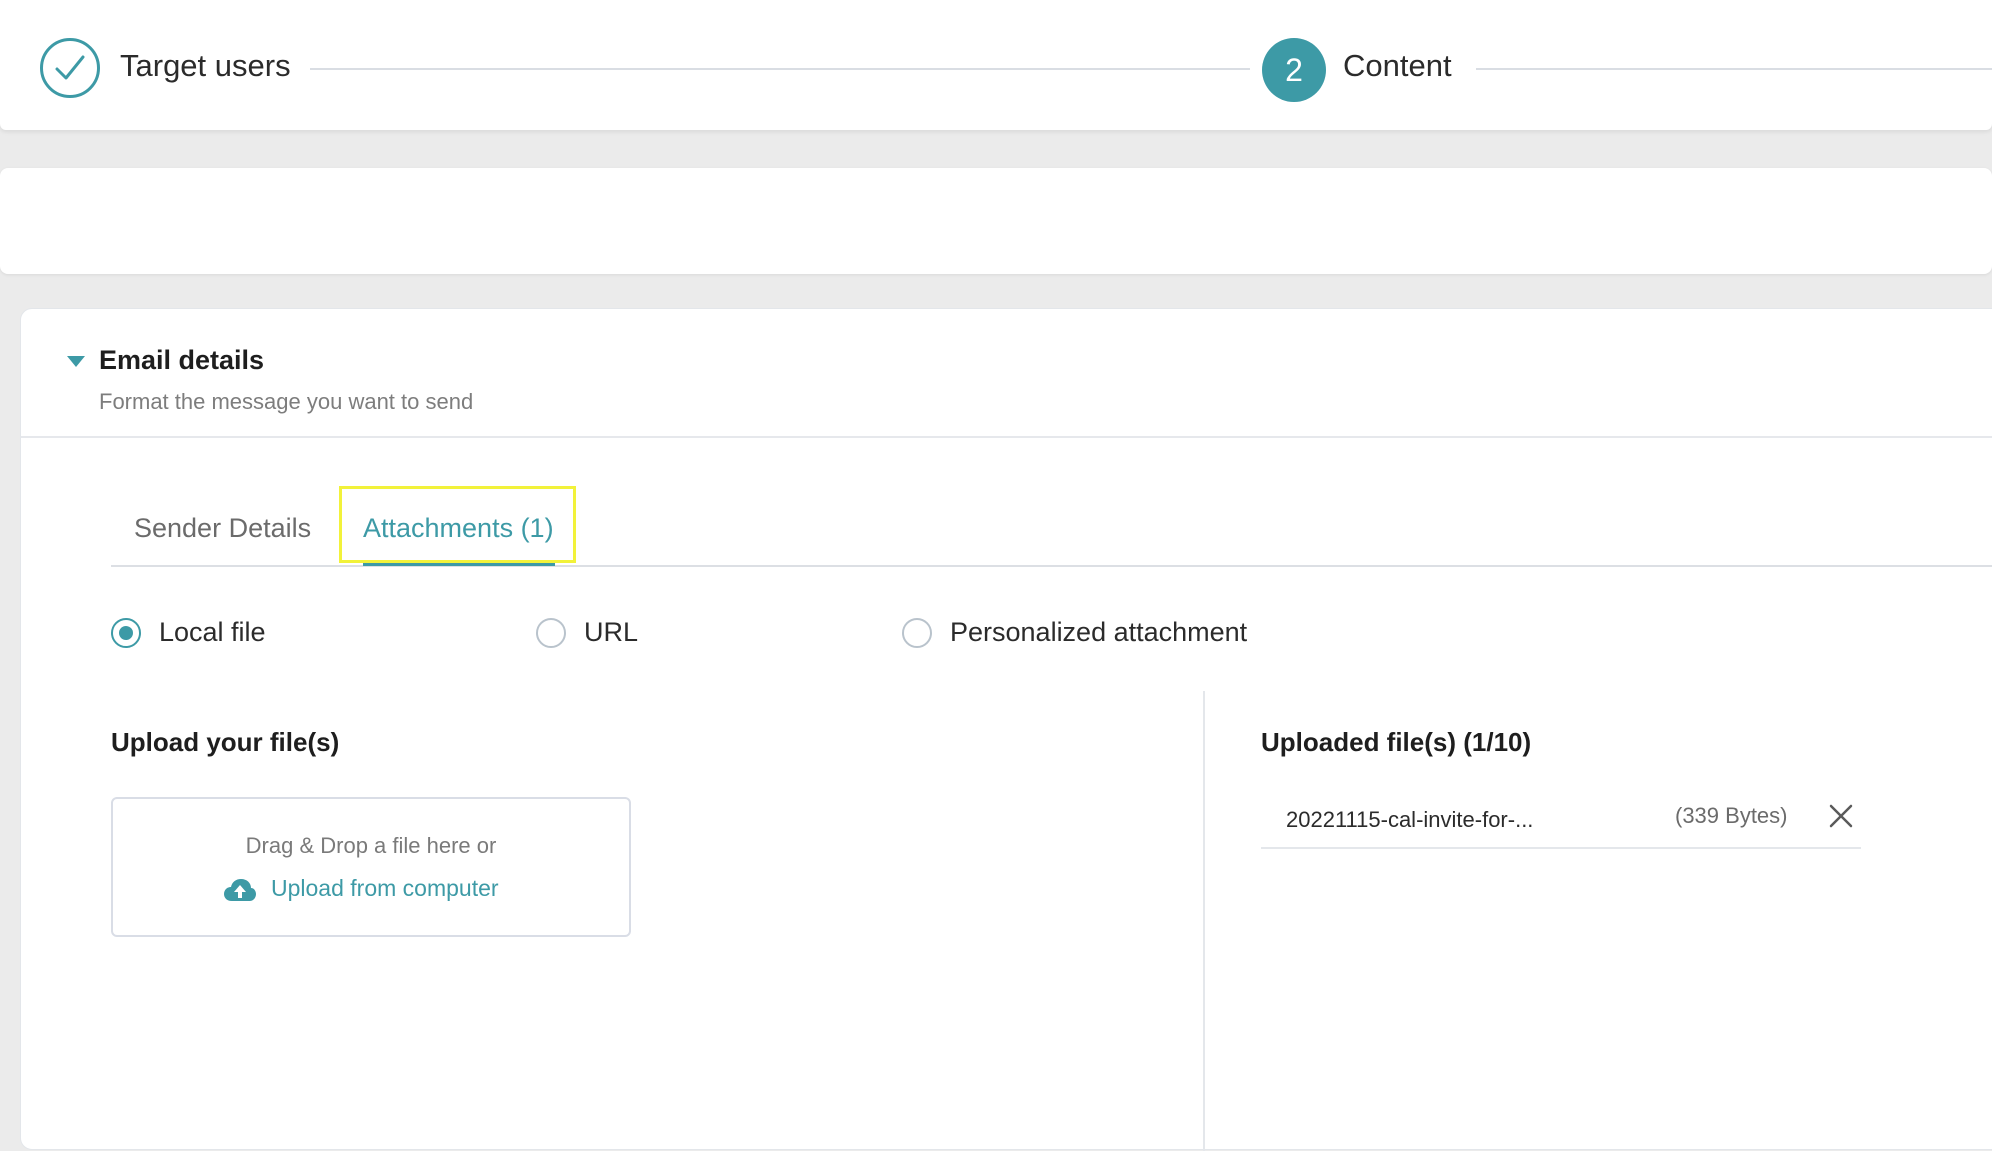 The width and height of the screenshot is (1992, 1151). I want to click on tab-attachments: Attachments (1), so click(458, 528).